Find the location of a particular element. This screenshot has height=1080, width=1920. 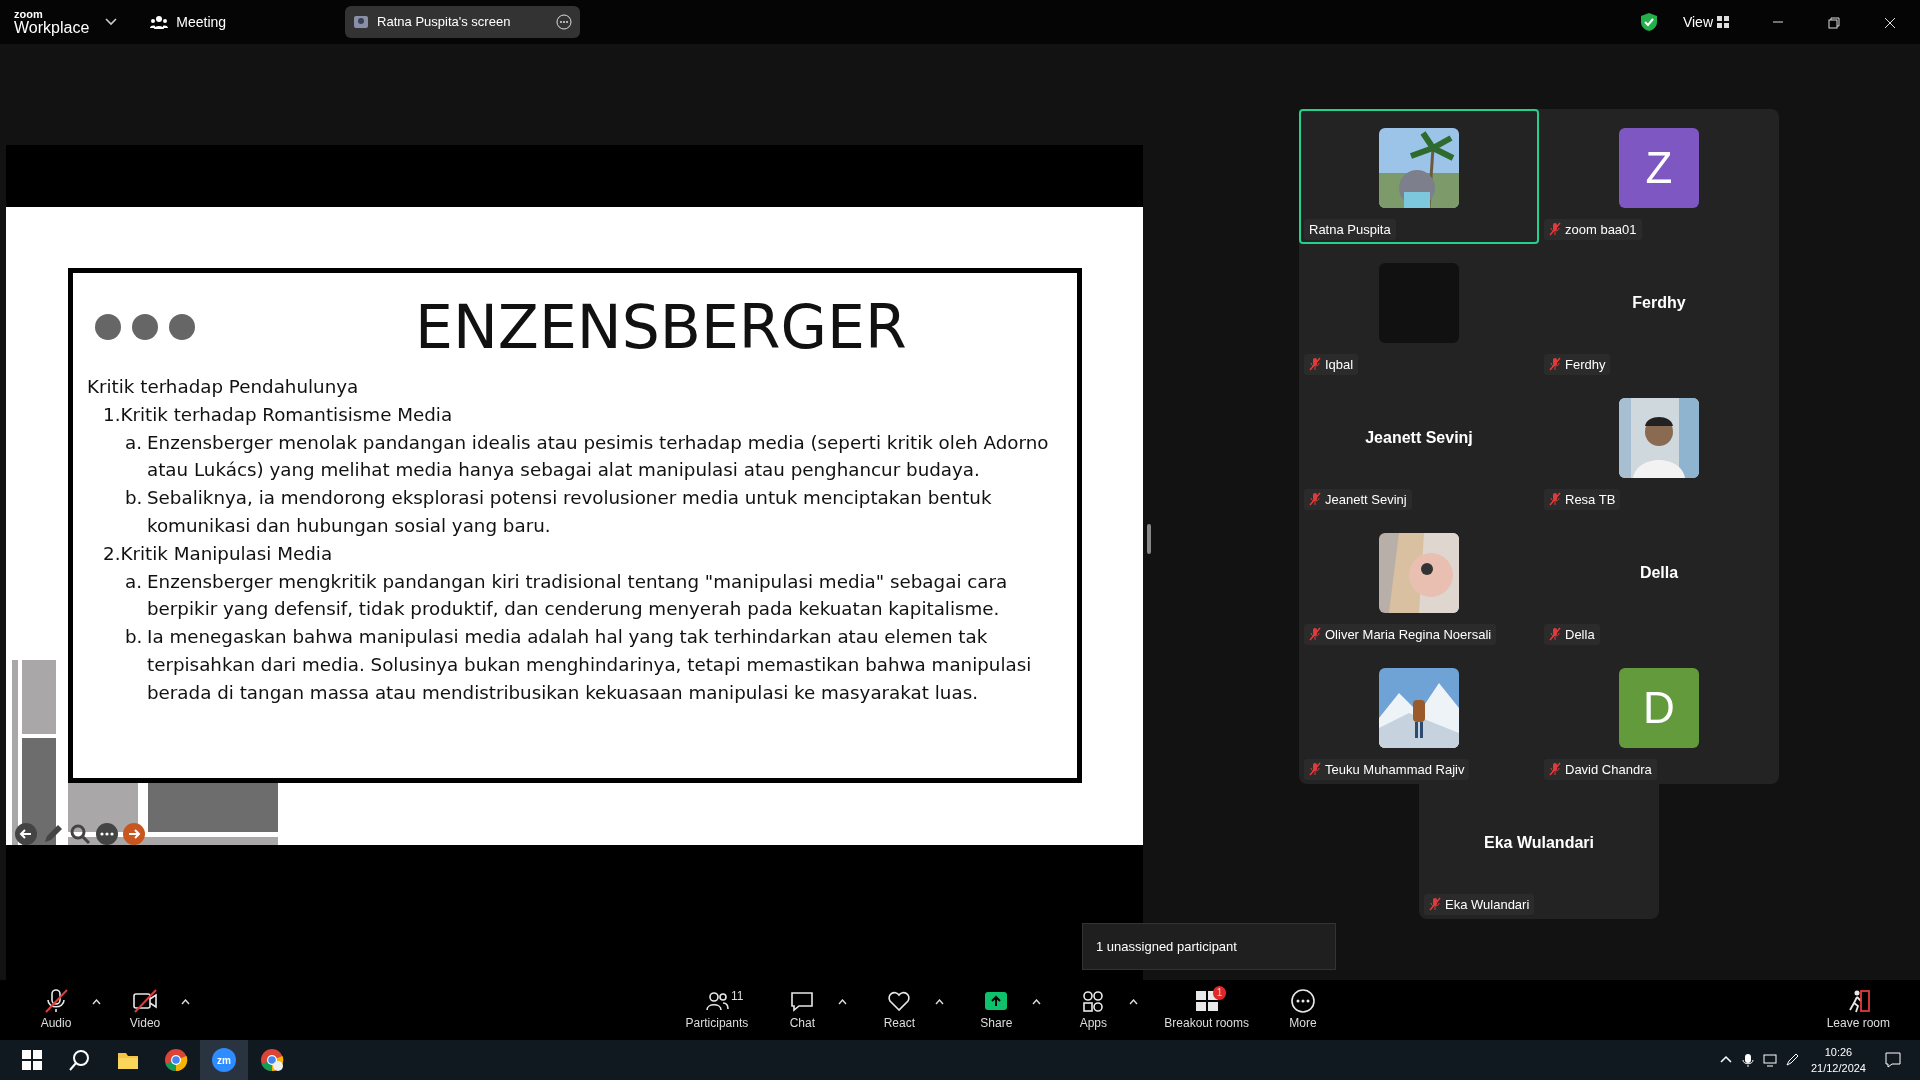

avatar: Z is located at coordinates (1659, 167).